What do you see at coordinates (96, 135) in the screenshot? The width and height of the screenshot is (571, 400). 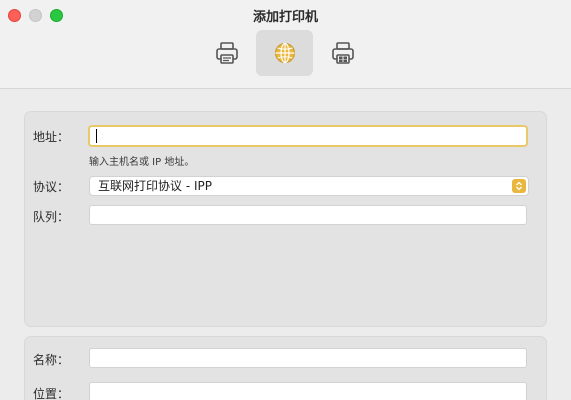 I see `text-caret` at bounding box center [96, 135].